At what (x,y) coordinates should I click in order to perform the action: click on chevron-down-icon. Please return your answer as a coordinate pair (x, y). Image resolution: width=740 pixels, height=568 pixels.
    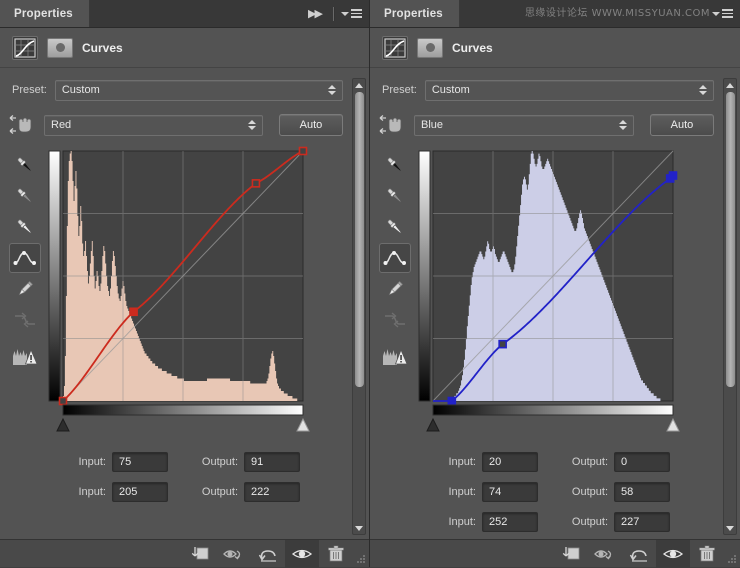
    Looking at the image, I should click on (345, 13).